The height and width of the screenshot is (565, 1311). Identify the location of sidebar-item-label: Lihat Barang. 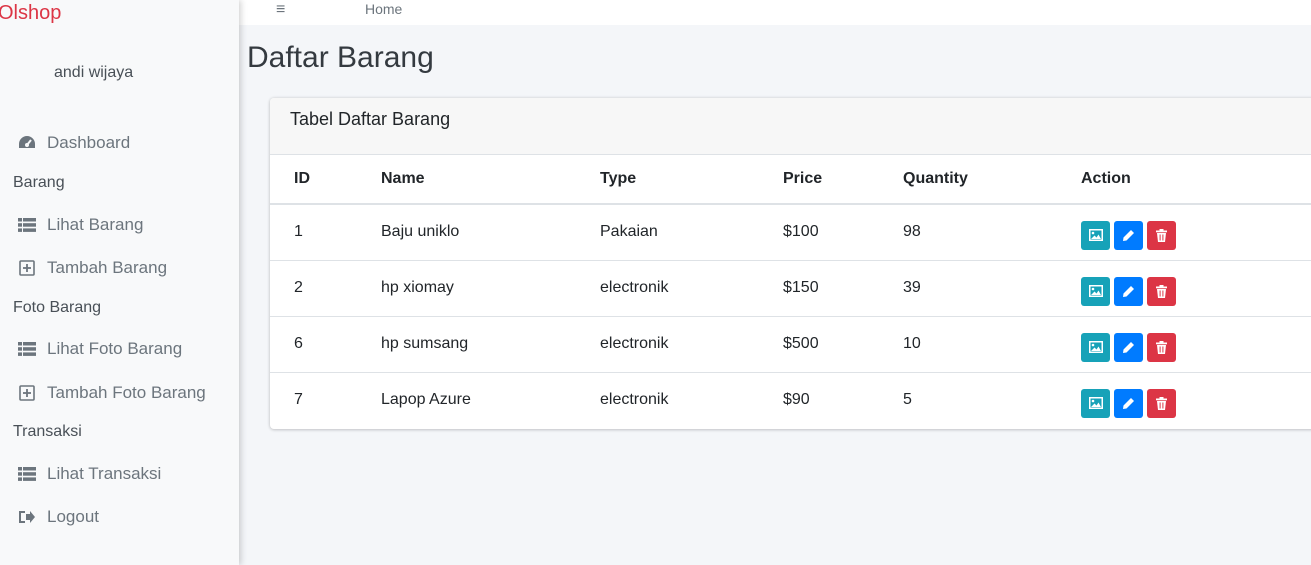
(95, 224).